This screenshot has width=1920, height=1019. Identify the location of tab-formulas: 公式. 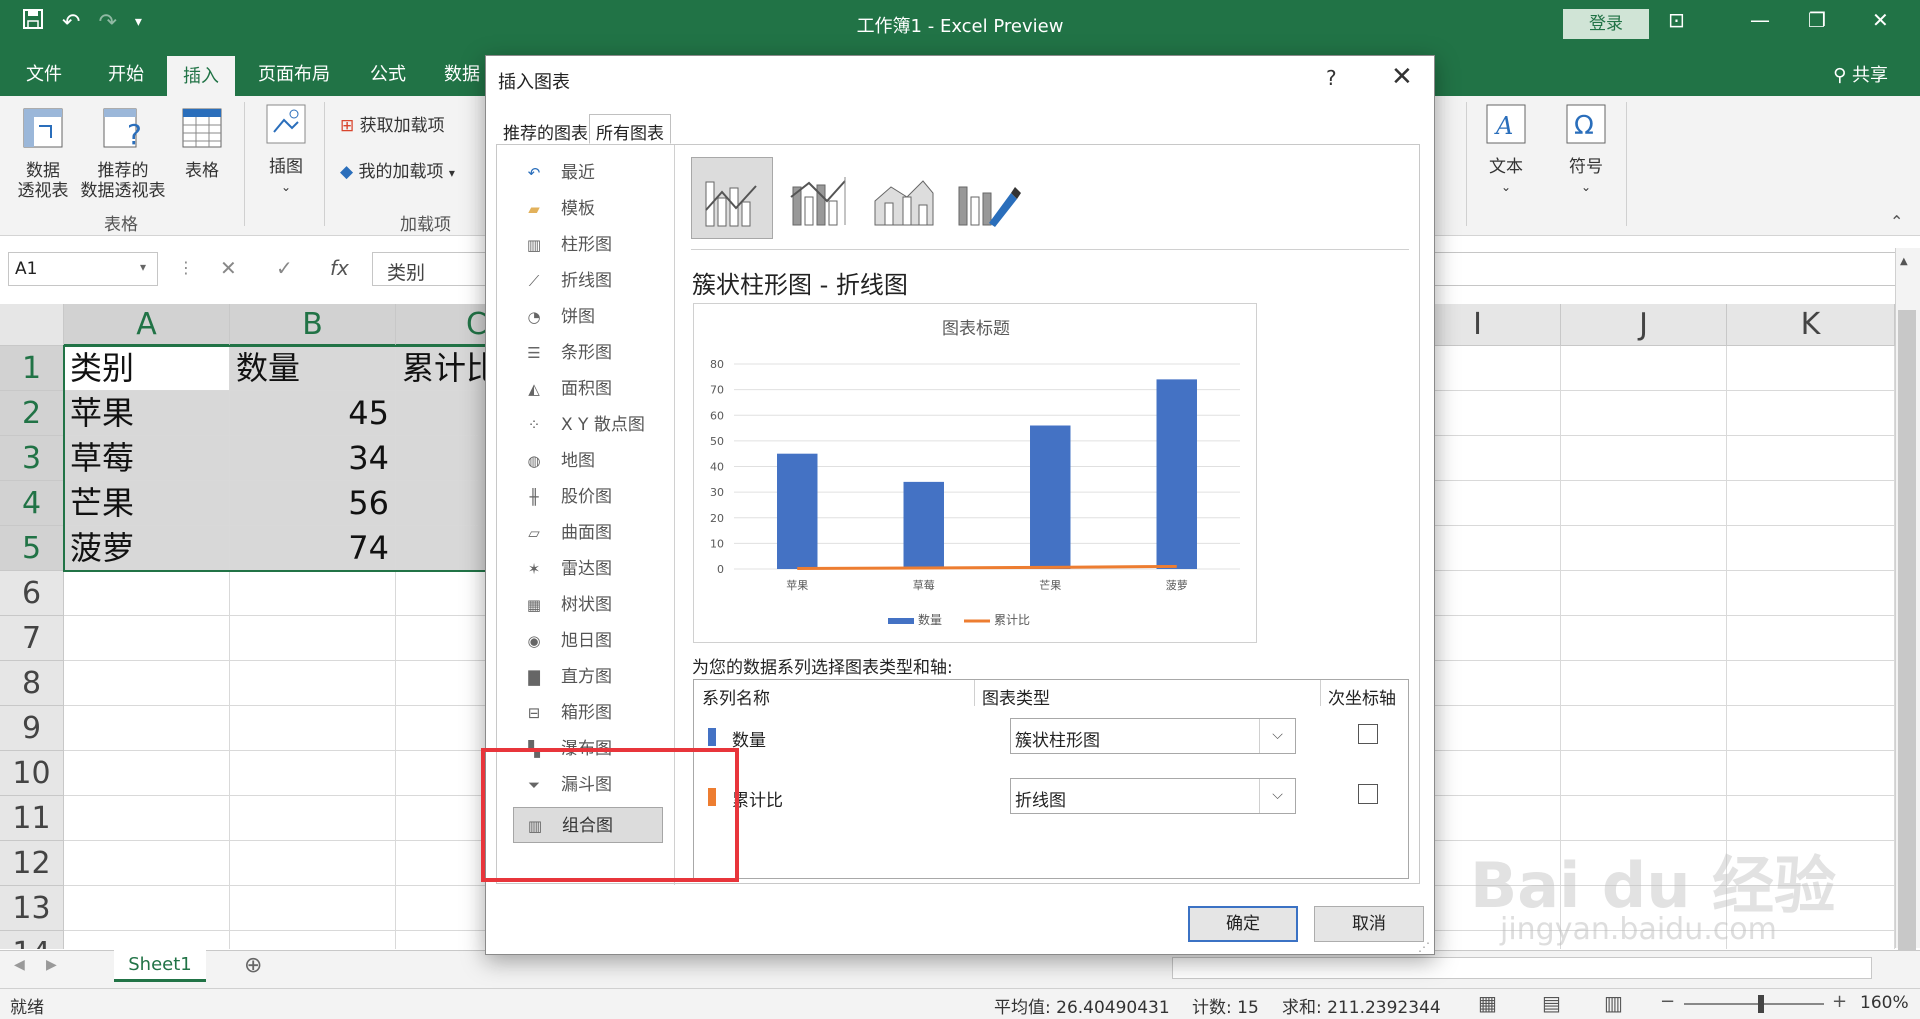
(388, 73).